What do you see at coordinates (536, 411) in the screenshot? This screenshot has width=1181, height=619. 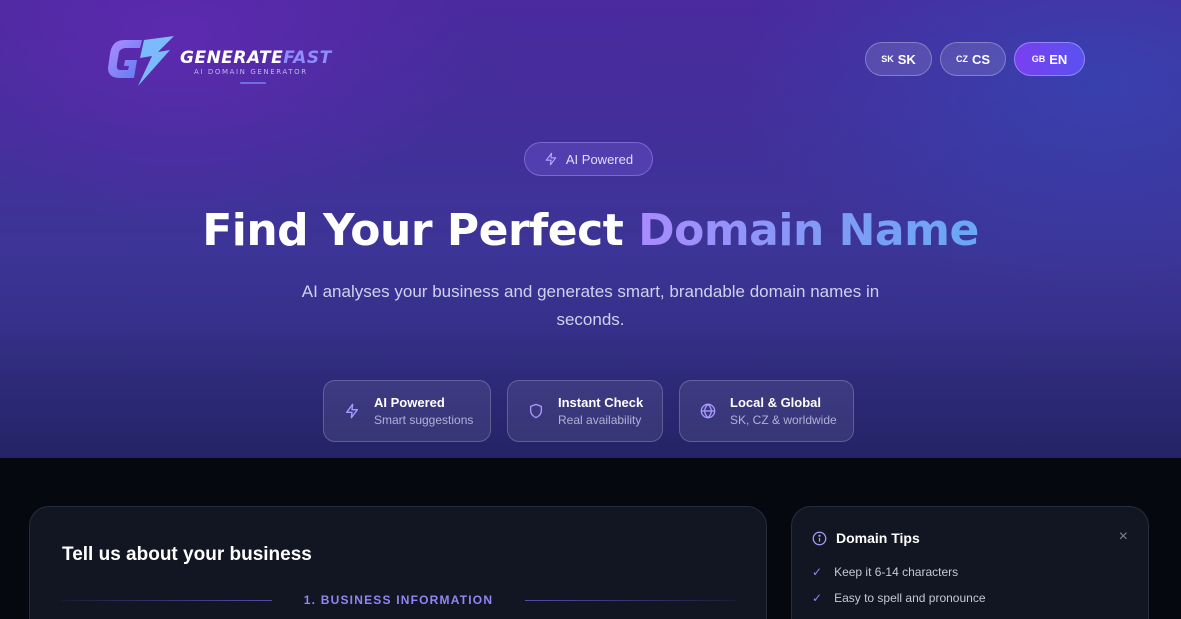 I see `shield-icon` at bounding box center [536, 411].